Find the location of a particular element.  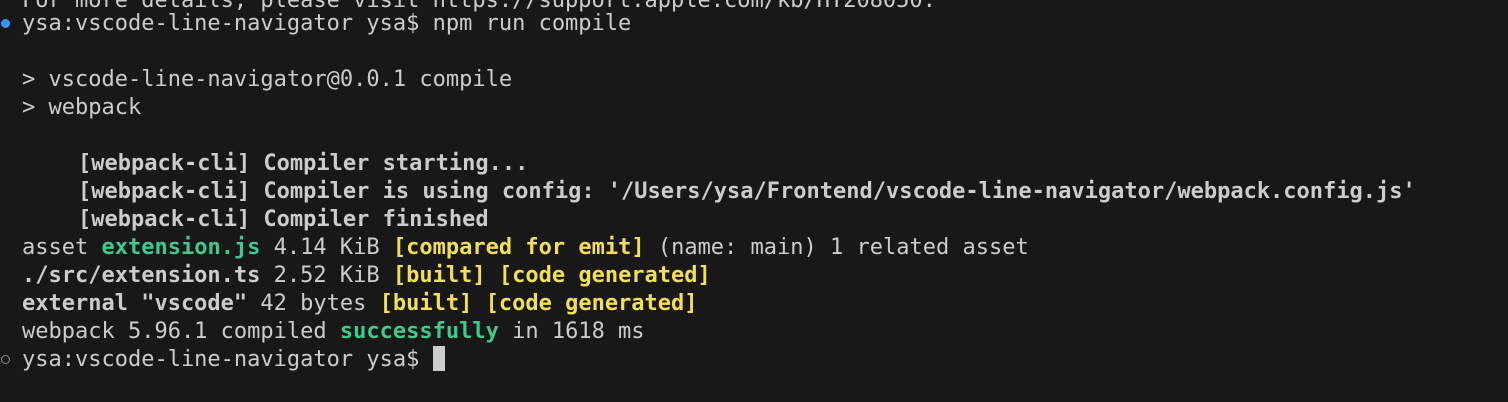

external-label: external "vscode" is located at coordinates (135, 303).